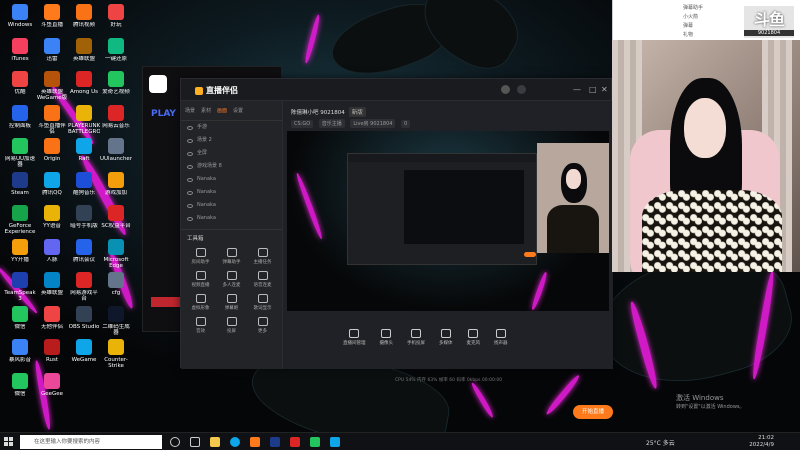 Image resolution: width=800 pixels, height=450 pixels. Describe the element at coordinates (84, 153) in the screenshot. I see `desktop-icon: Raft` at that location.